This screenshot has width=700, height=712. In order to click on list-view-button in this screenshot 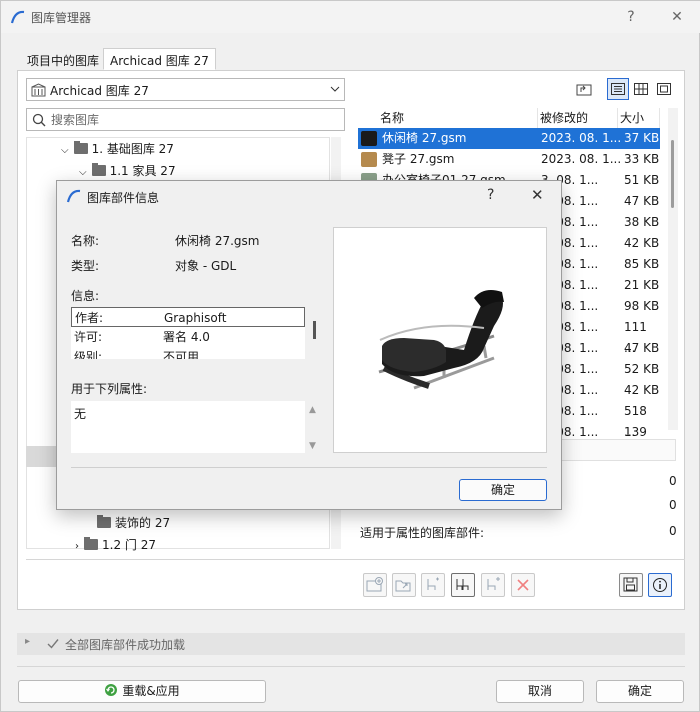, I will do `click(618, 89)`.